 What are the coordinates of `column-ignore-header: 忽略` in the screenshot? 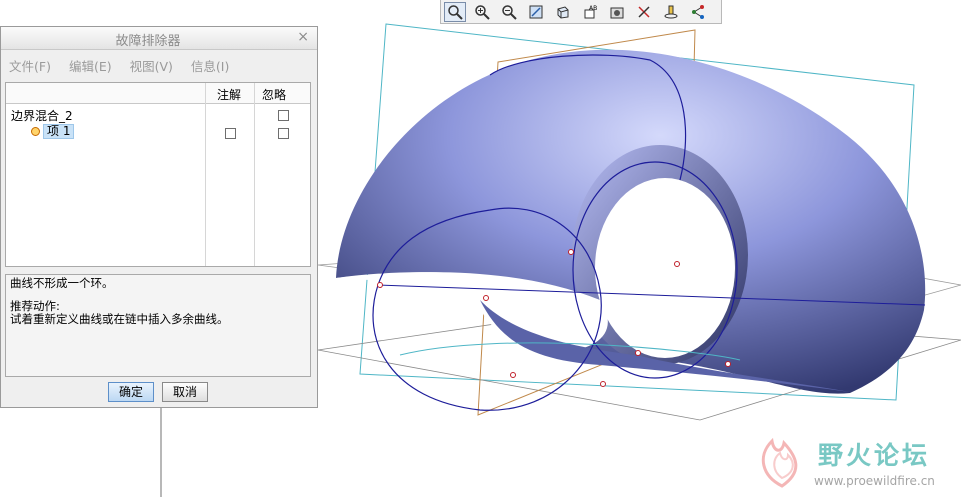 It's located at (274, 95).